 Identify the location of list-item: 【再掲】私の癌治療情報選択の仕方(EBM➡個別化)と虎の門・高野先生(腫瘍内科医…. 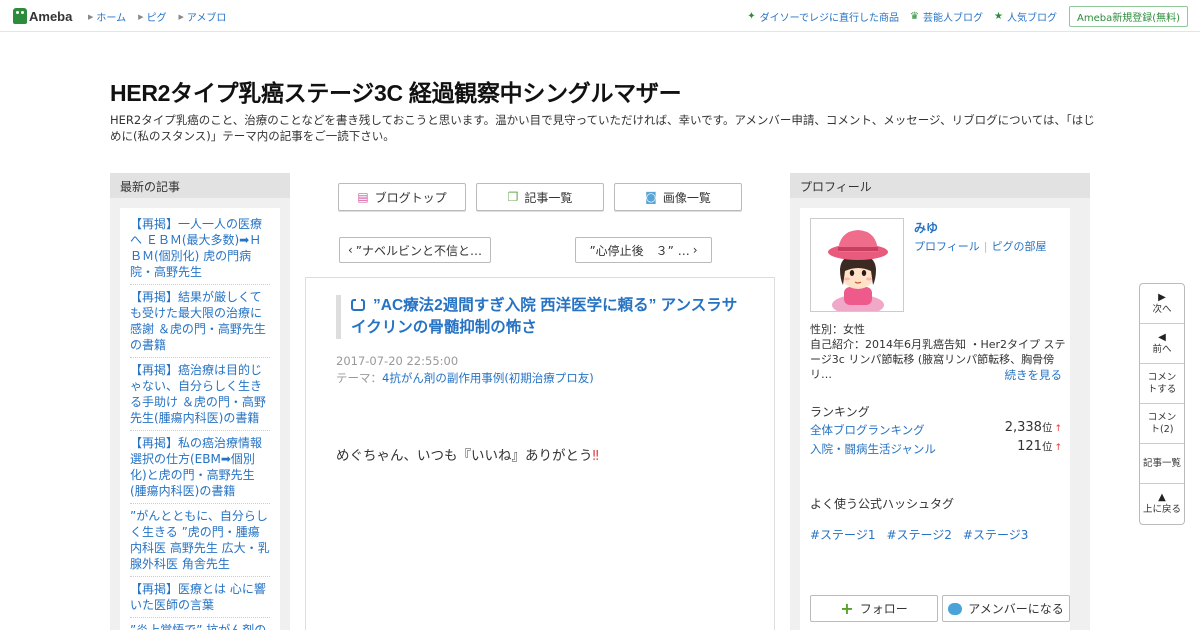
(200, 467).